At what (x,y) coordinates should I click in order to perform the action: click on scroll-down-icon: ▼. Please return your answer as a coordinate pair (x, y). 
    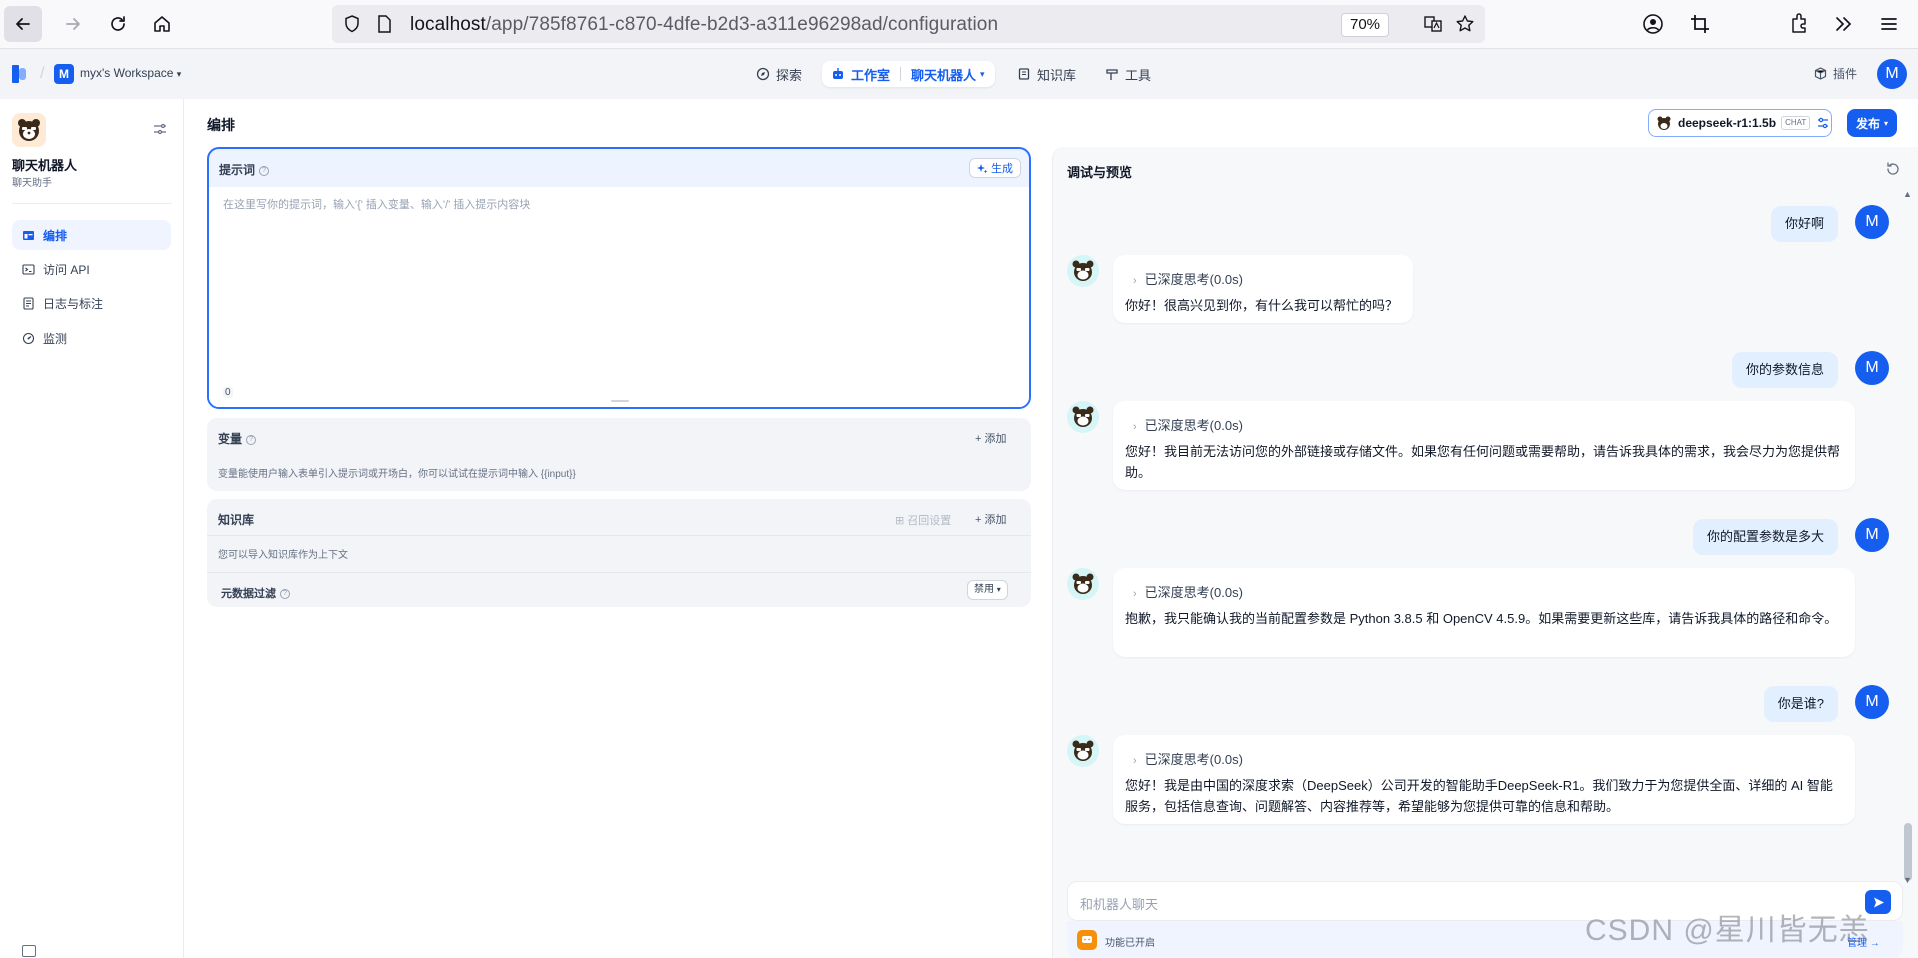
    Looking at the image, I should click on (1907, 880).